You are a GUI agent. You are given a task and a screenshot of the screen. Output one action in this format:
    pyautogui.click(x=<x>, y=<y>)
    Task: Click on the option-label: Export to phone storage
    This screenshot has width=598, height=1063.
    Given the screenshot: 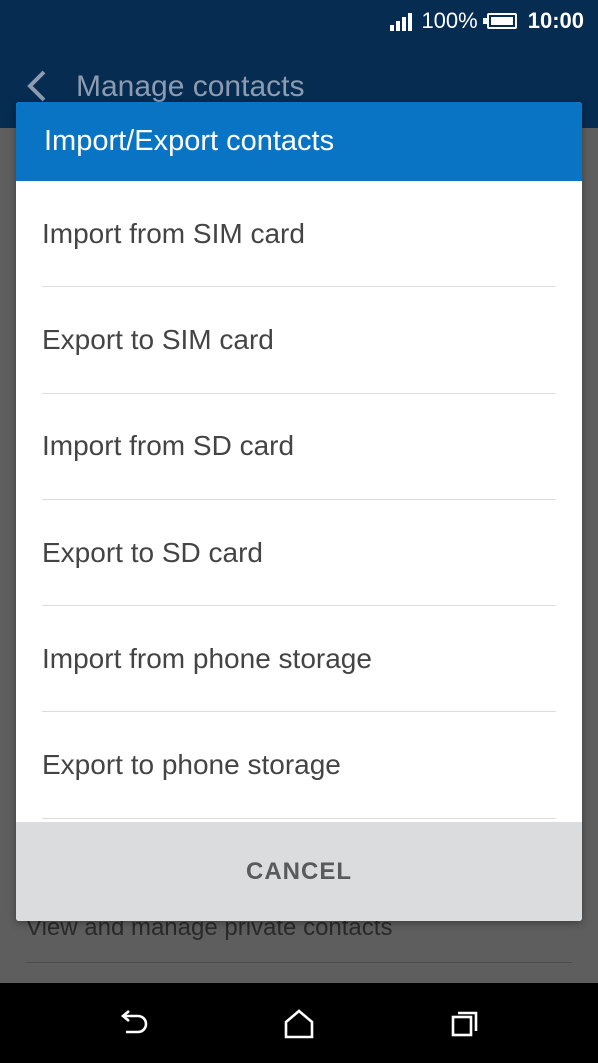 What is the action you would take?
    pyautogui.click(x=191, y=765)
    